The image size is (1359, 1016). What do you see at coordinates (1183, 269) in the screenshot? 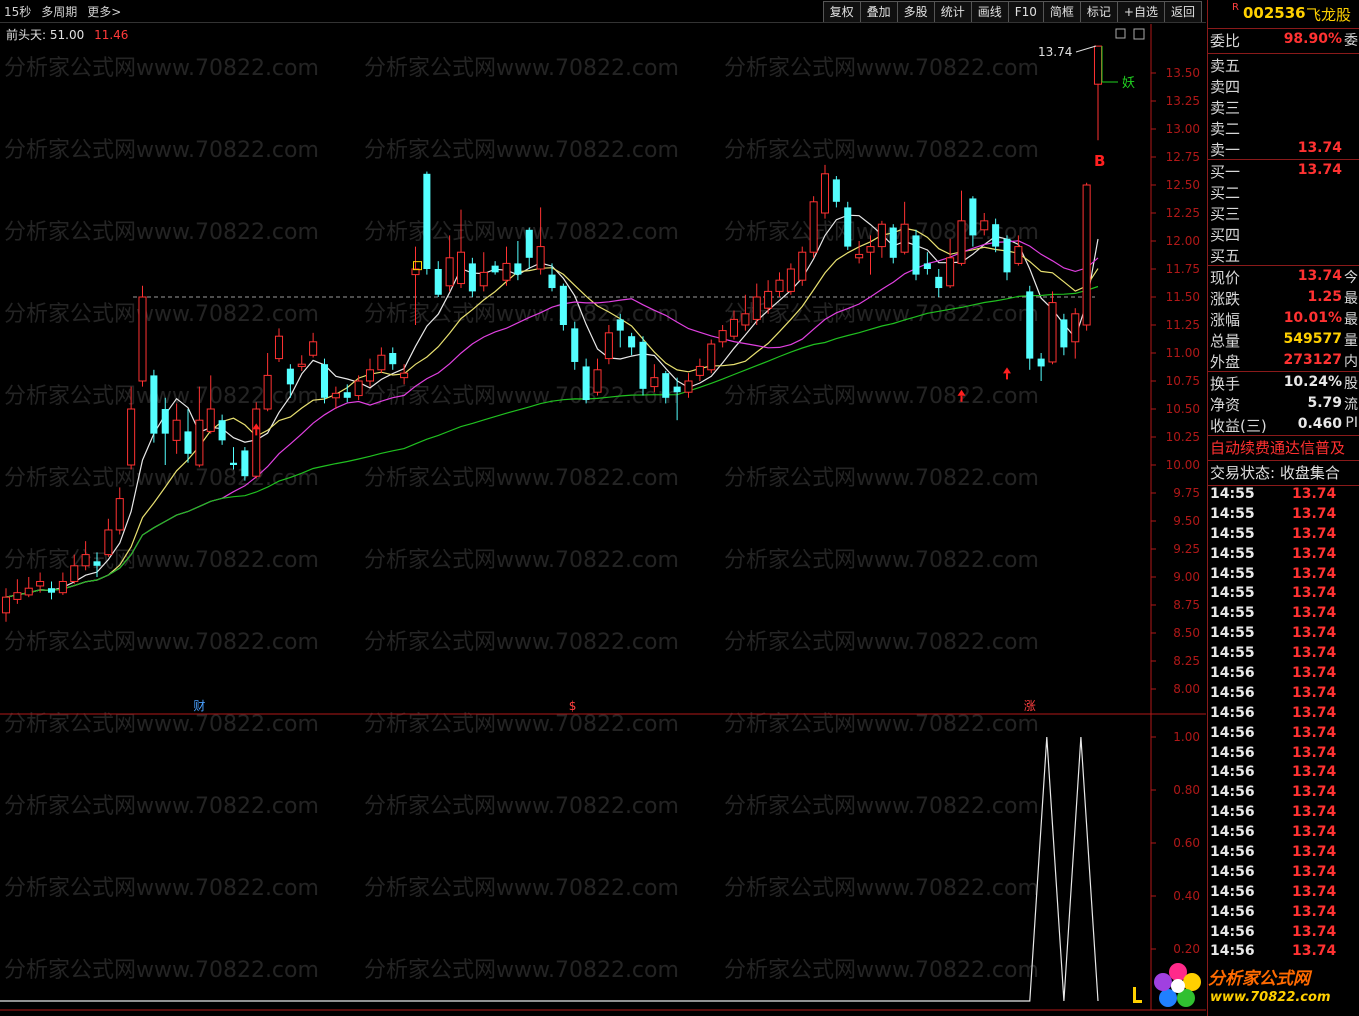
I see `price-tick-label: 11.75` at bounding box center [1183, 269].